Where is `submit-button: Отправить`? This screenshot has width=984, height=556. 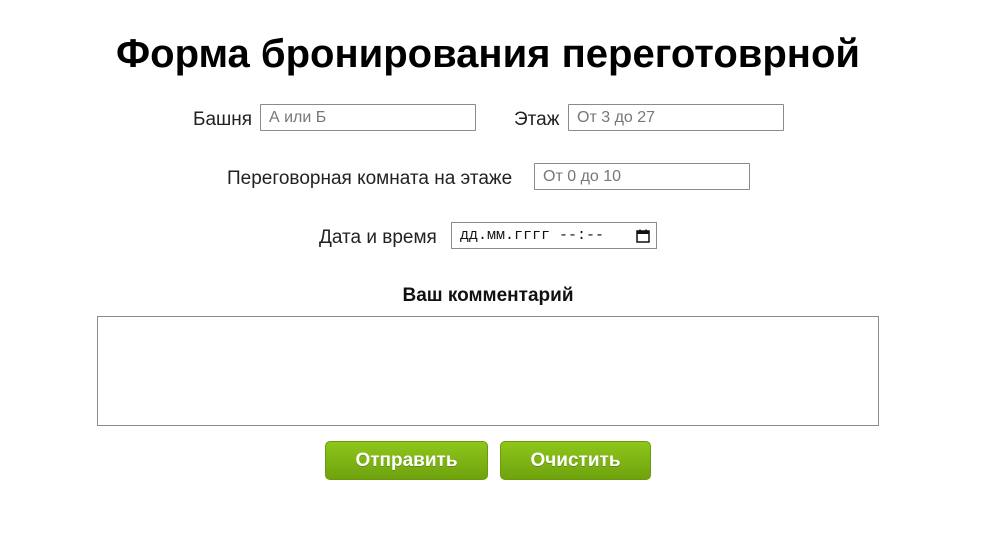 submit-button: Отправить is located at coordinates (406, 460).